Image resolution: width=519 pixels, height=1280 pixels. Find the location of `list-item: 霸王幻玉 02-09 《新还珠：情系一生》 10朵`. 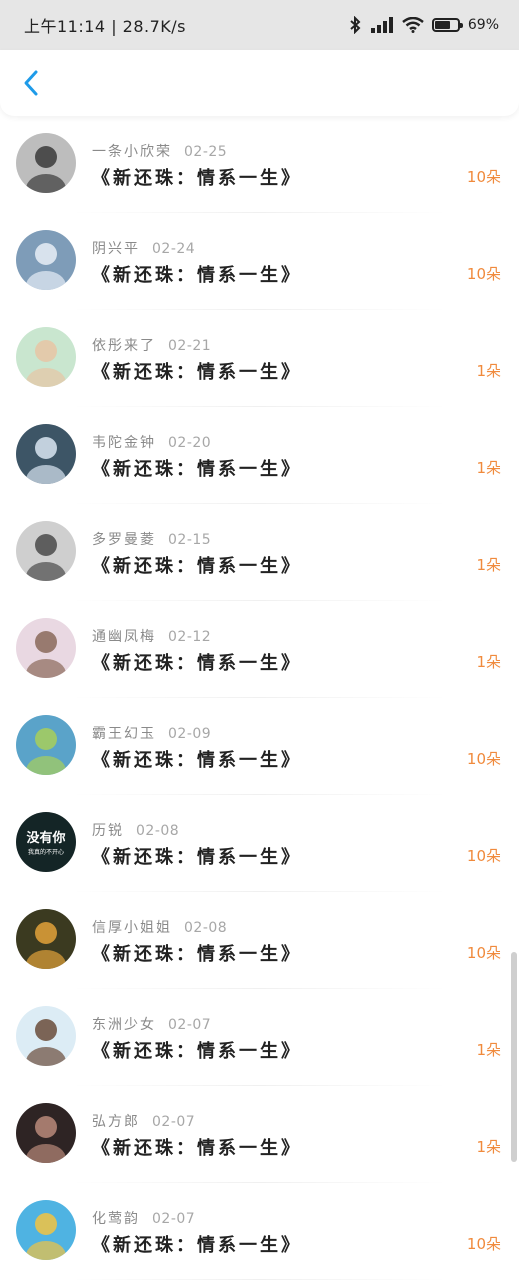

list-item: 霸王幻玉 02-09 《新还珠：情系一生》 10朵 is located at coordinates (259, 746).